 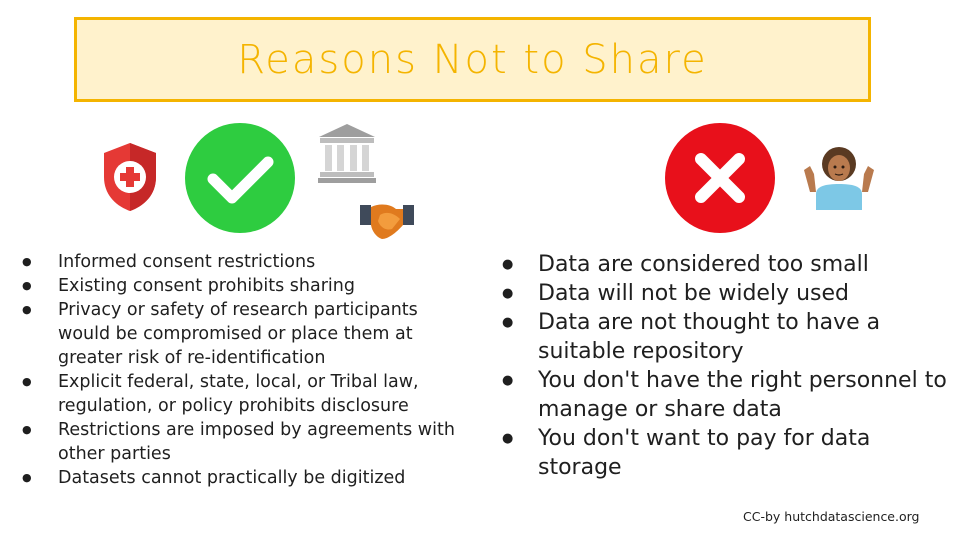 What do you see at coordinates (238, 286) in the screenshot?
I see `list-item: Existing consent prohibits sharing` at bounding box center [238, 286].